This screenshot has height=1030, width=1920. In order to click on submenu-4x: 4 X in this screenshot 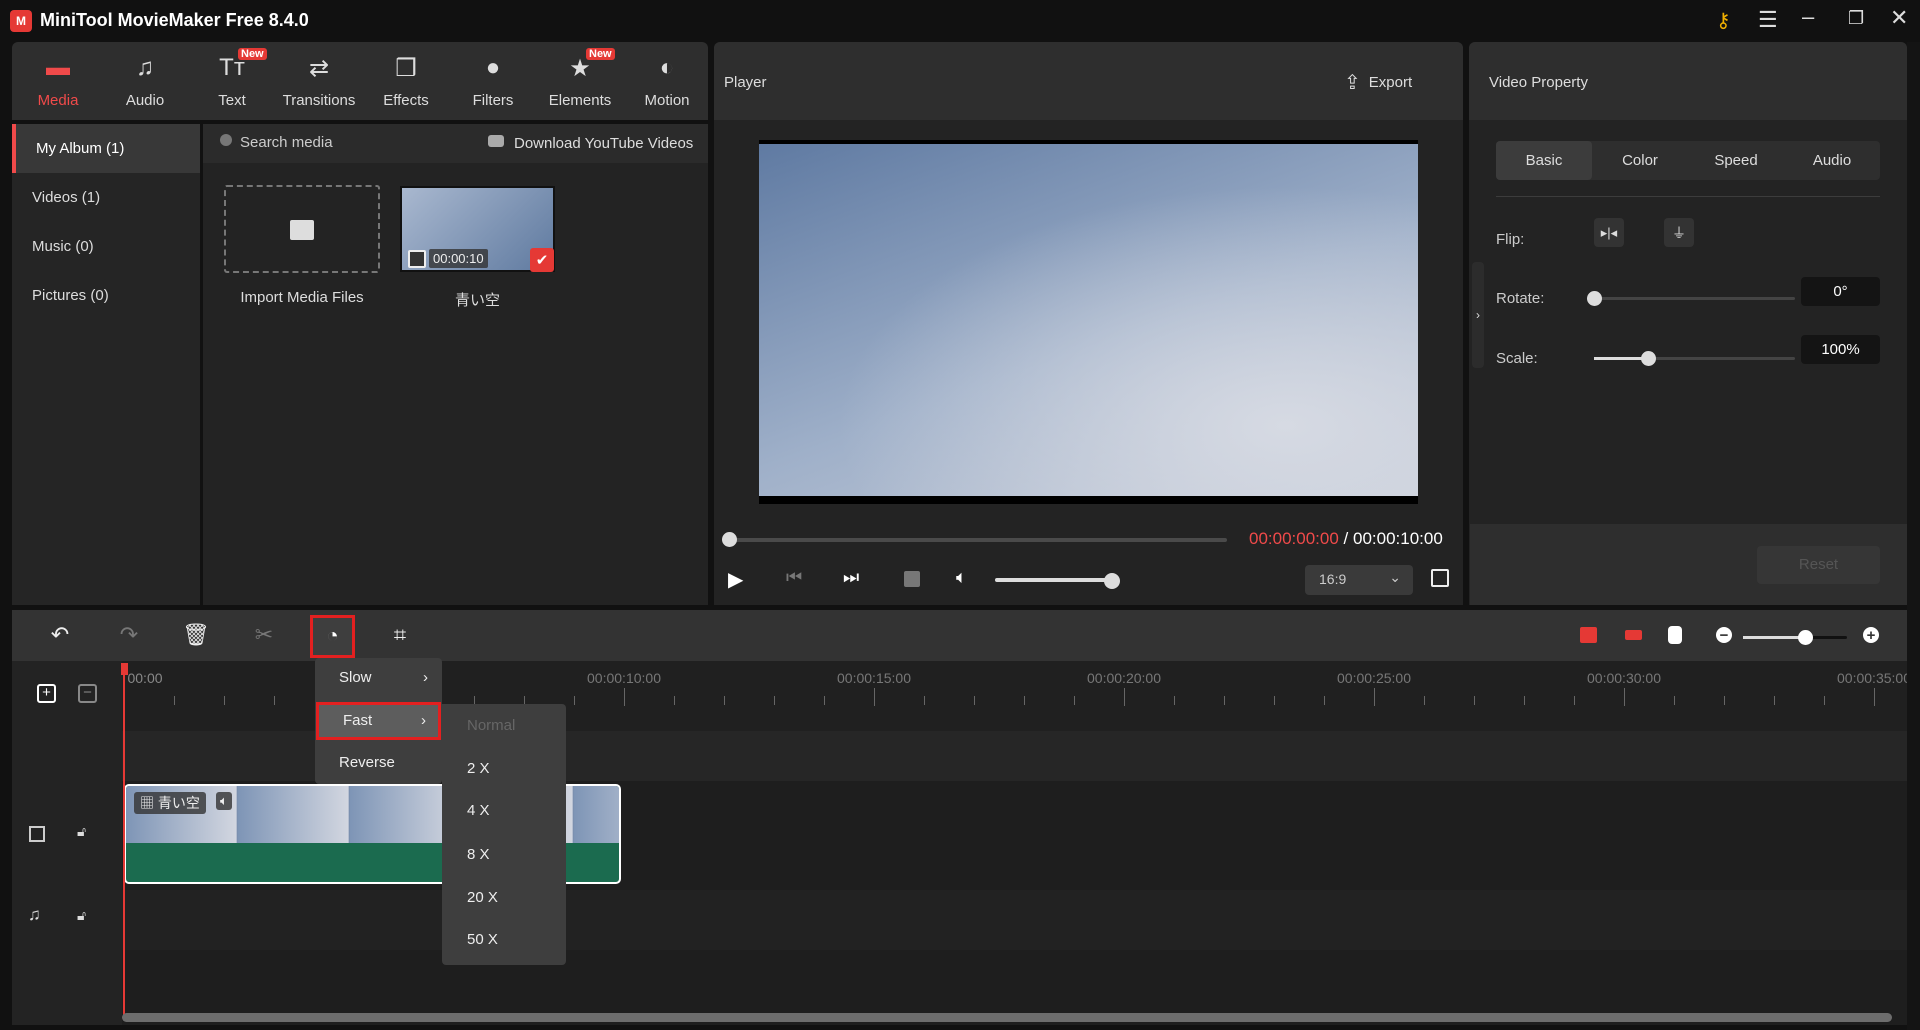, I will do `click(504, 811)`.